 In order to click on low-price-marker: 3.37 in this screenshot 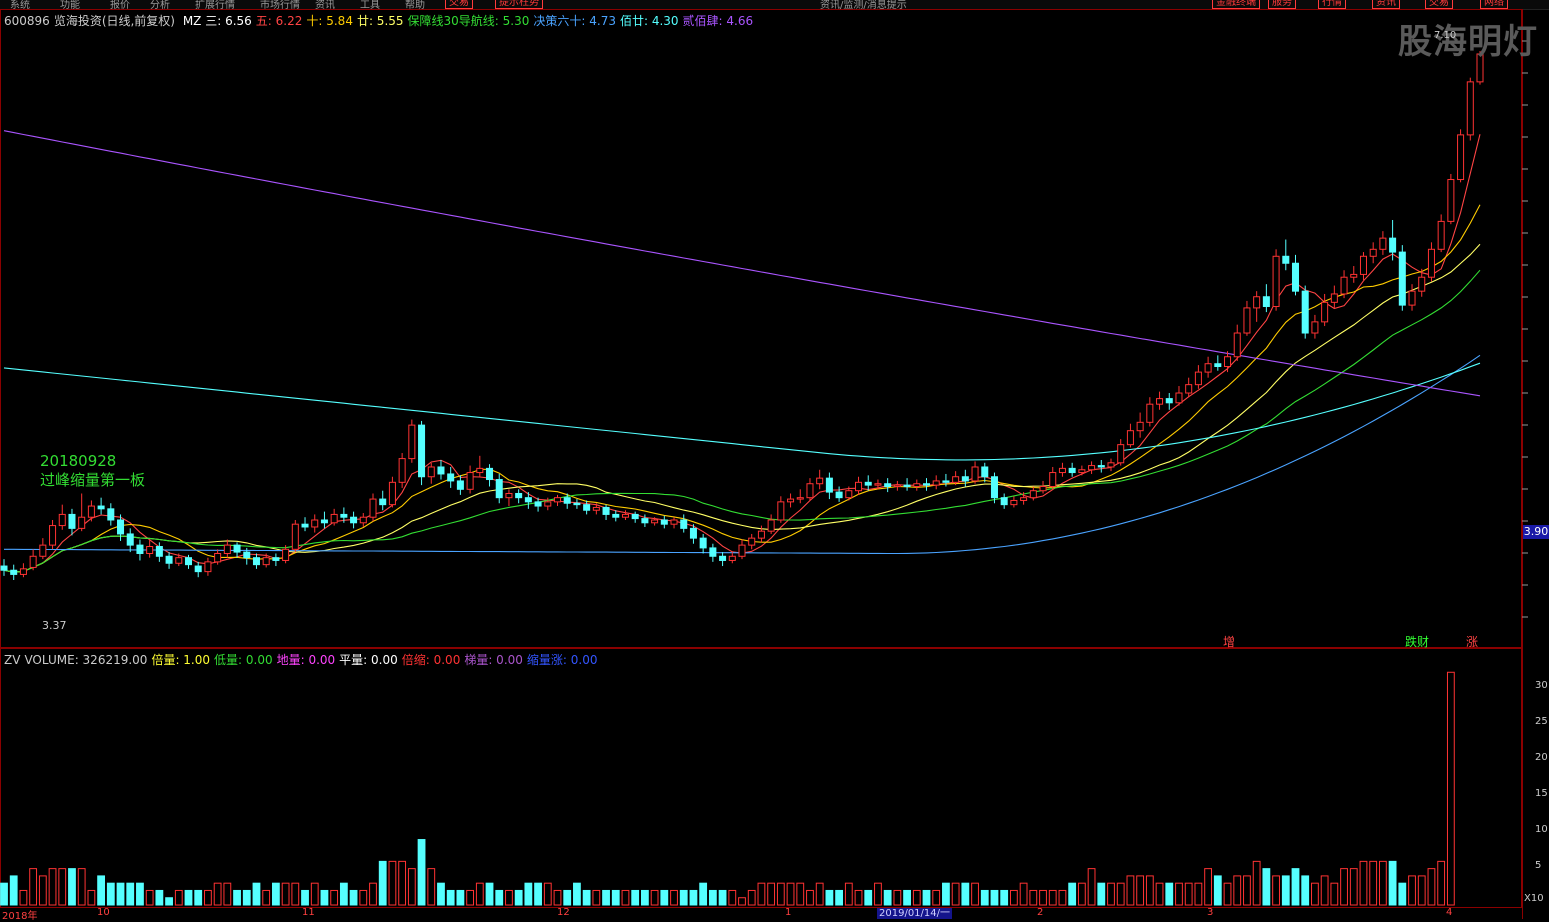, I will do `click(54, 625)`.